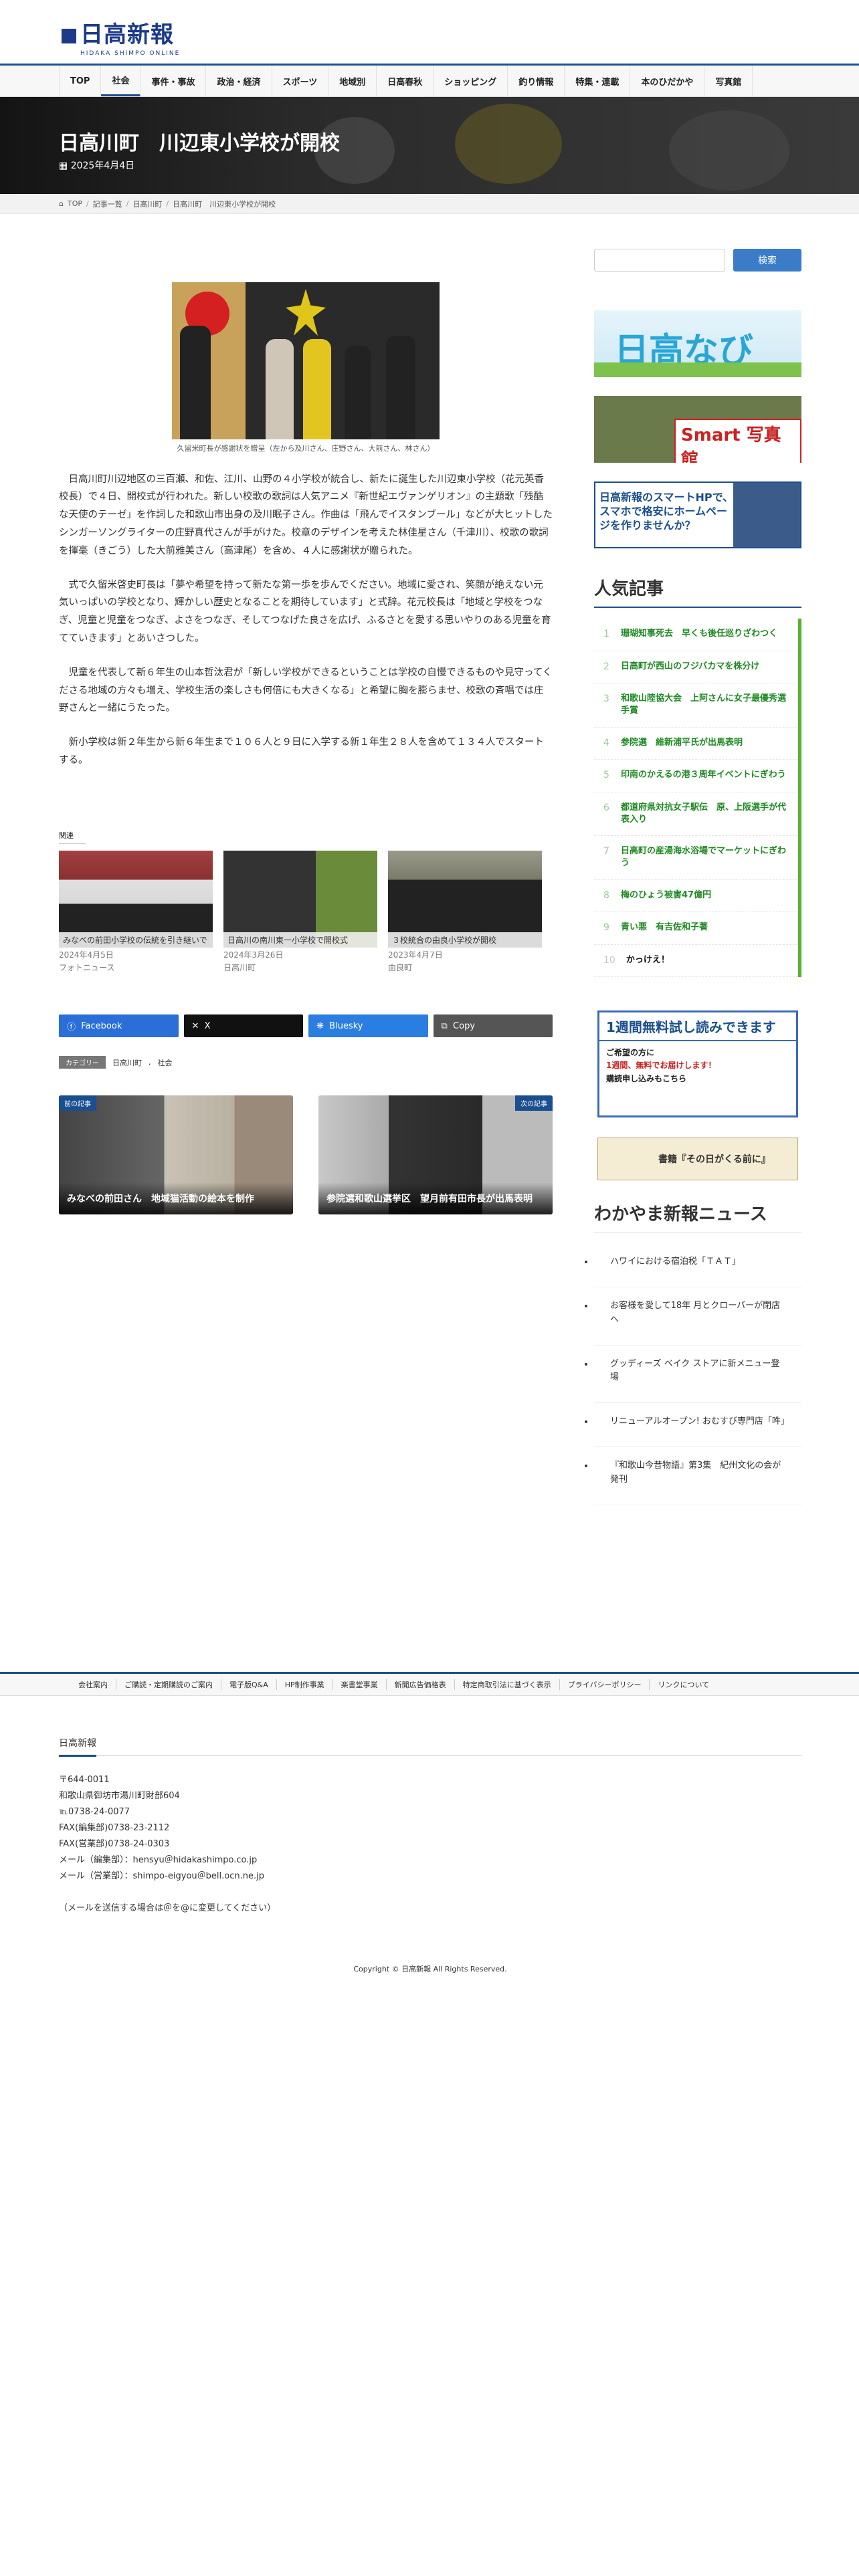 This screenshot has height=2576, width=859. I want to click on share-bluesky-button: ❋ Bluesky, so click(368, 1026).